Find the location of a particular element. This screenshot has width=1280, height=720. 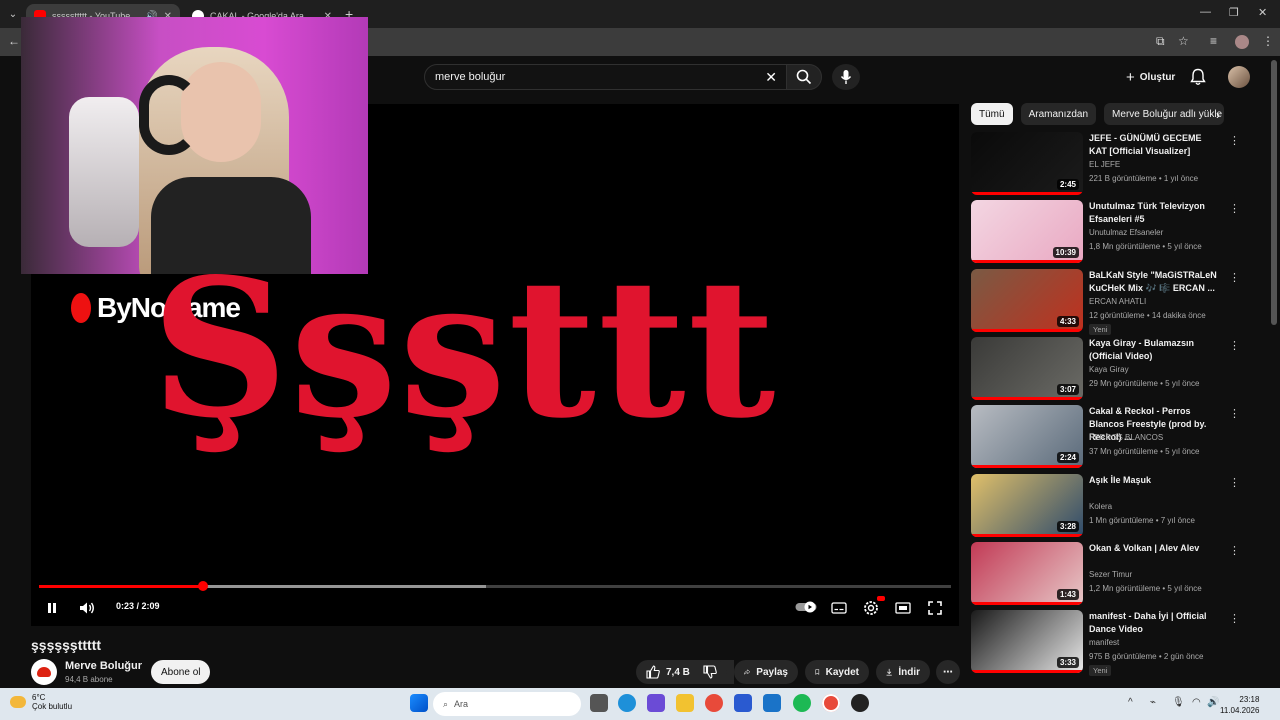

tab-search-menu-icon: ⌄ is located at coordinates (13, 14).